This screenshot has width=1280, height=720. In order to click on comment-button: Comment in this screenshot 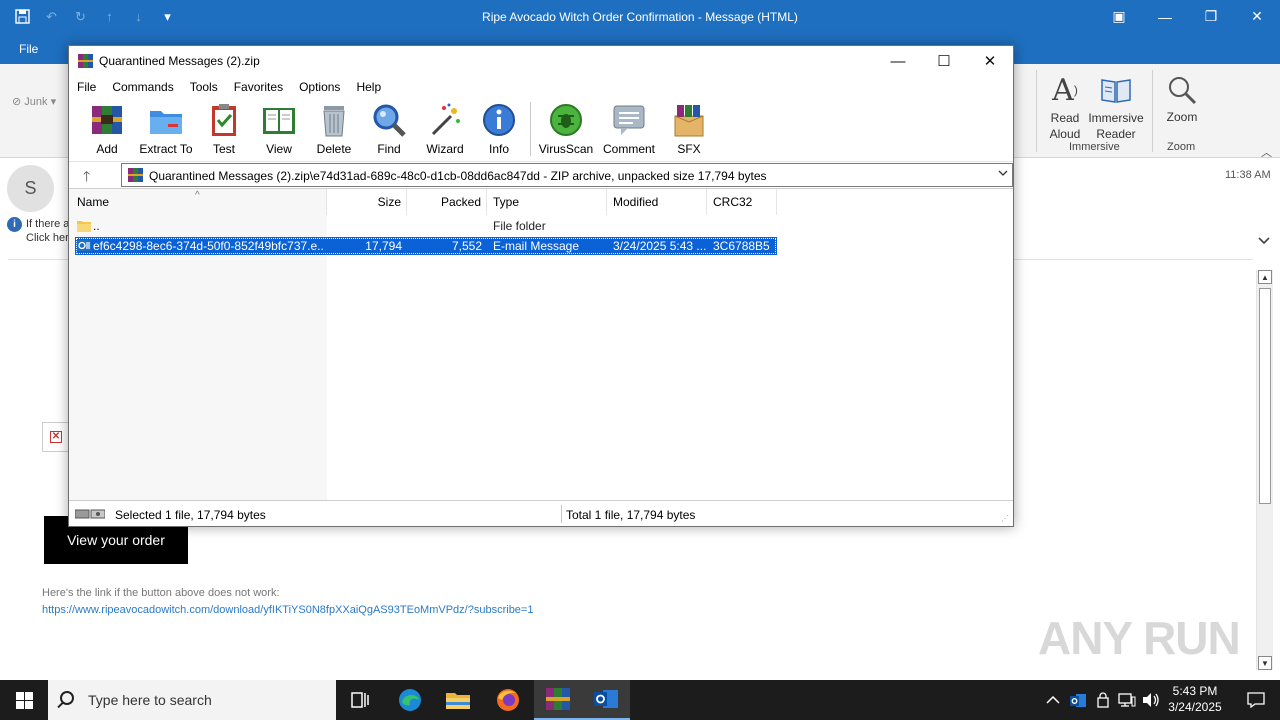, I will do `click(629, 129)`.